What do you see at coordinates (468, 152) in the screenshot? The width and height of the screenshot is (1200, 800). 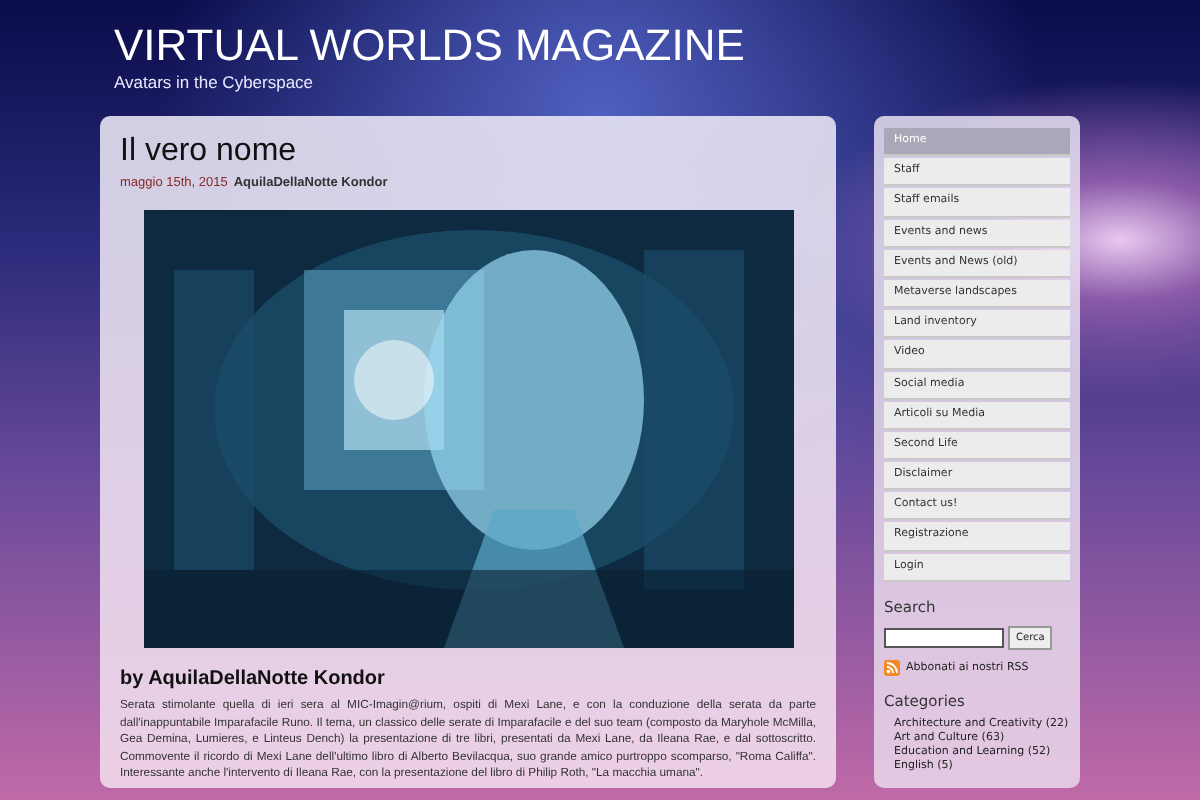 I see `post-title: Il vero nome` at bounding box center [468, 152].